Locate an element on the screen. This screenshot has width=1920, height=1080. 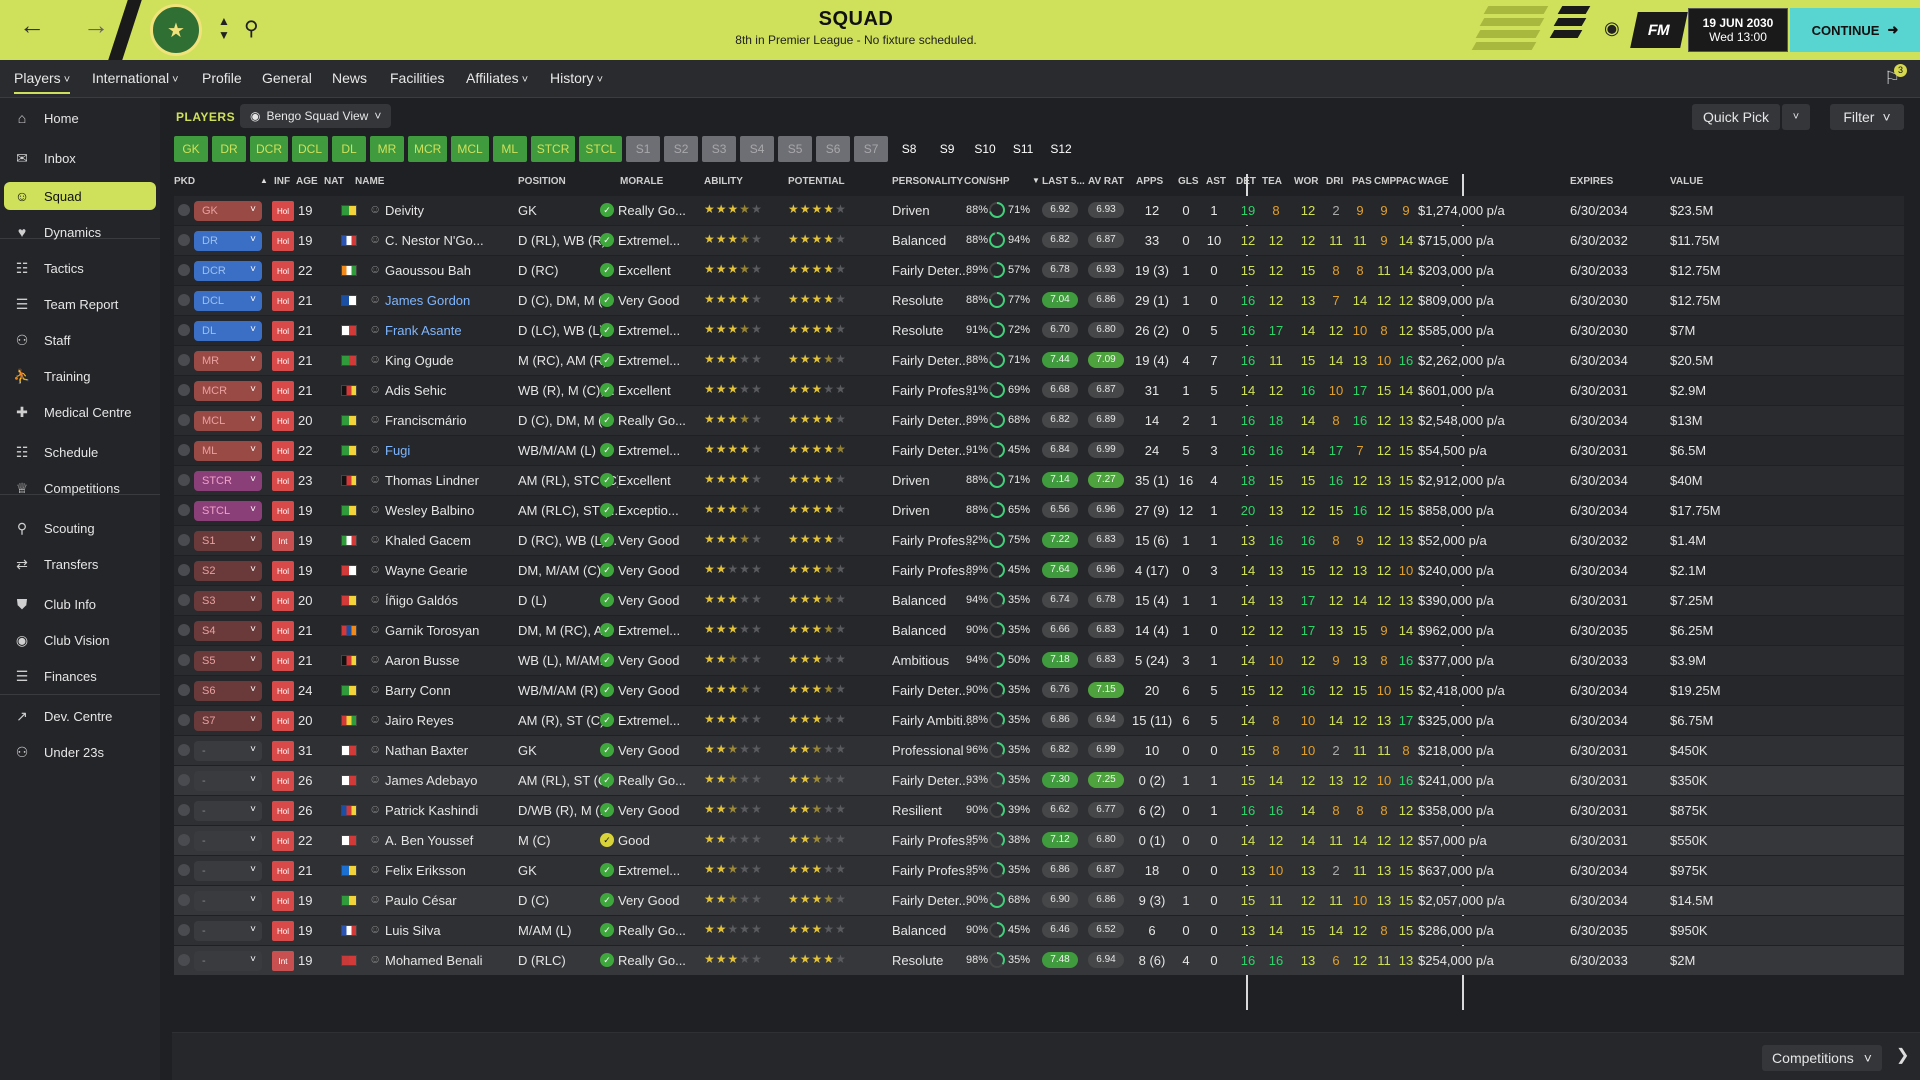
position-filter-dcl: DCL is located at coordinates (310, 149).